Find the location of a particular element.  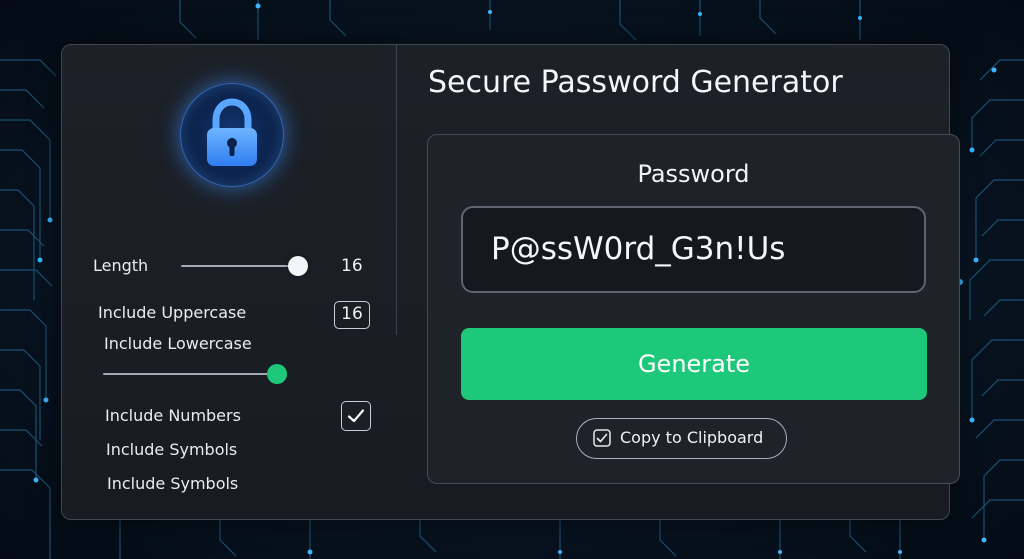

numbers-checkbox is located at coordinates (356, 416).